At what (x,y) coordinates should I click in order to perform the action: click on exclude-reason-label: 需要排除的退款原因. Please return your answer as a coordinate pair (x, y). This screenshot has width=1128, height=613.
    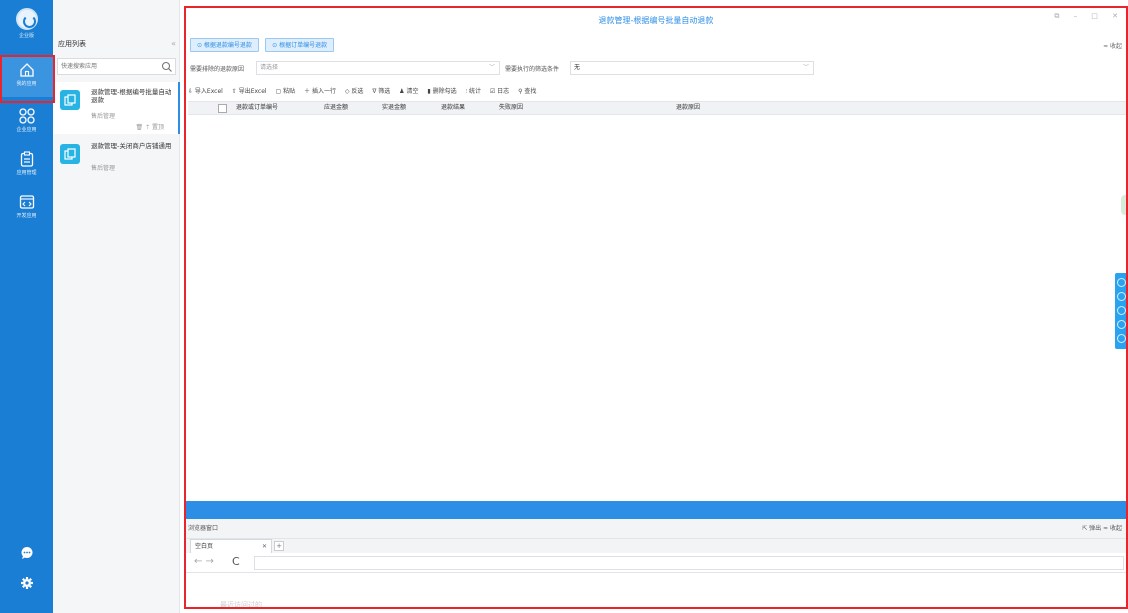
    Looking at the image, I should click on (217, 69).